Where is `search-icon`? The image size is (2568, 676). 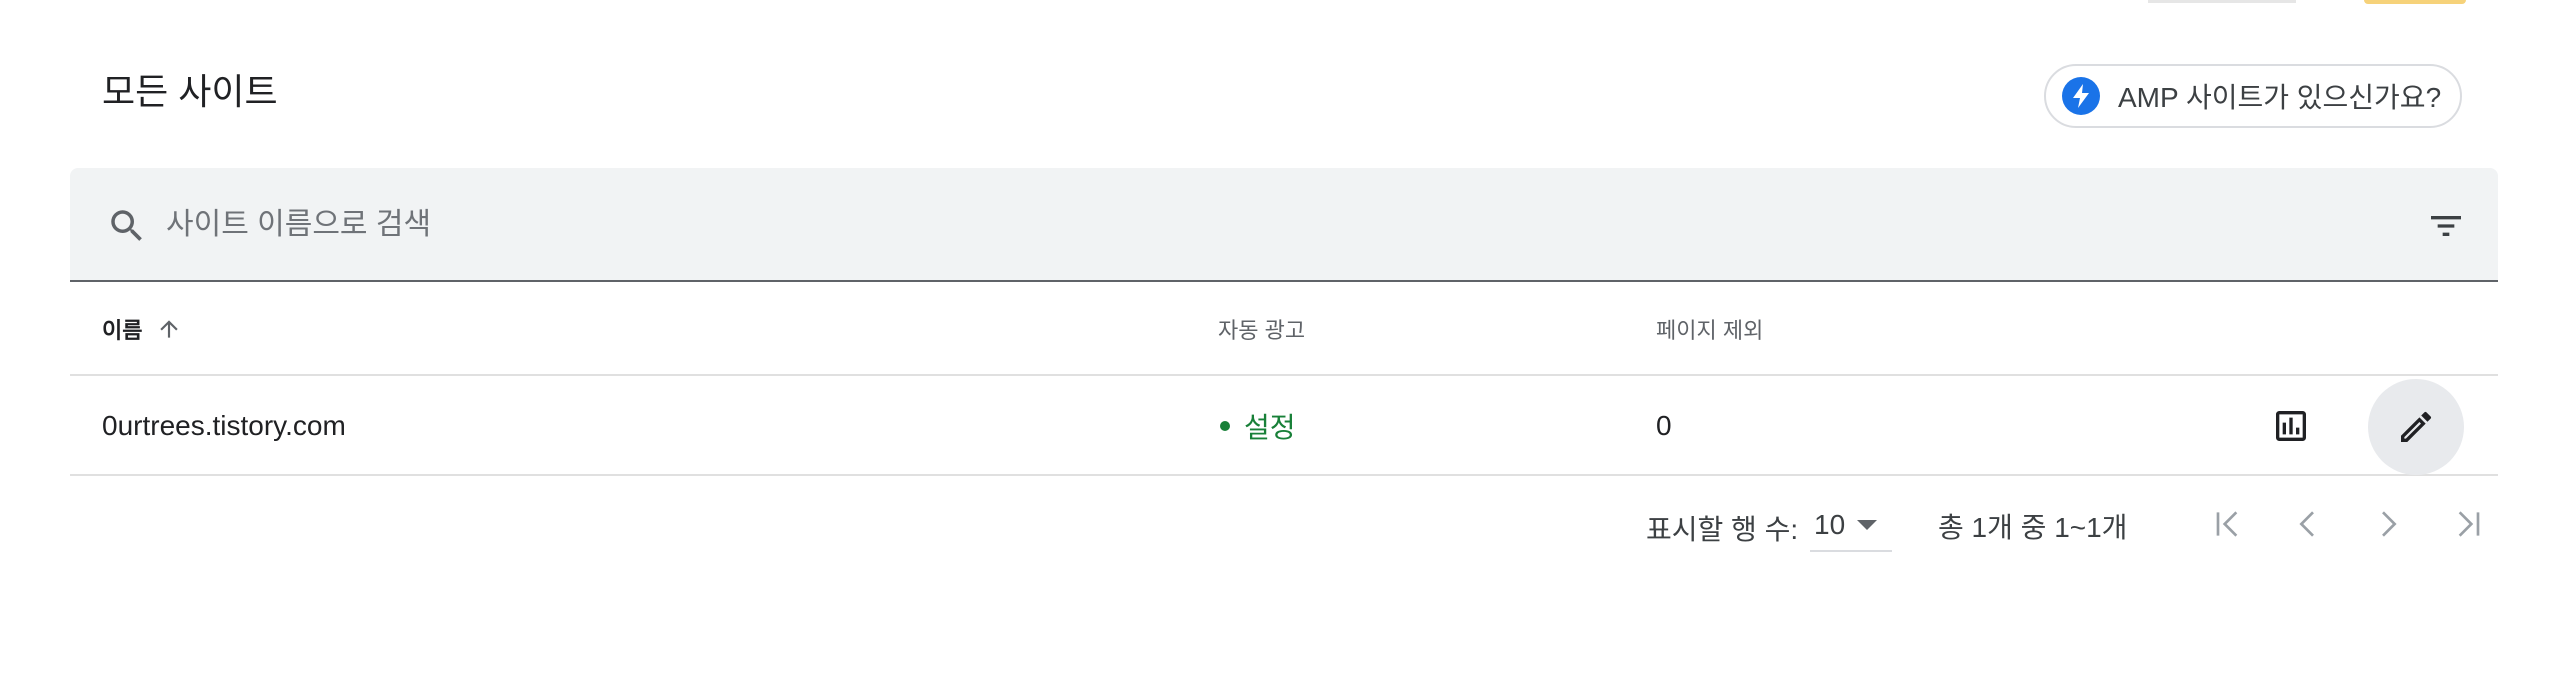
search-icon is located at coordinates (126, 225).